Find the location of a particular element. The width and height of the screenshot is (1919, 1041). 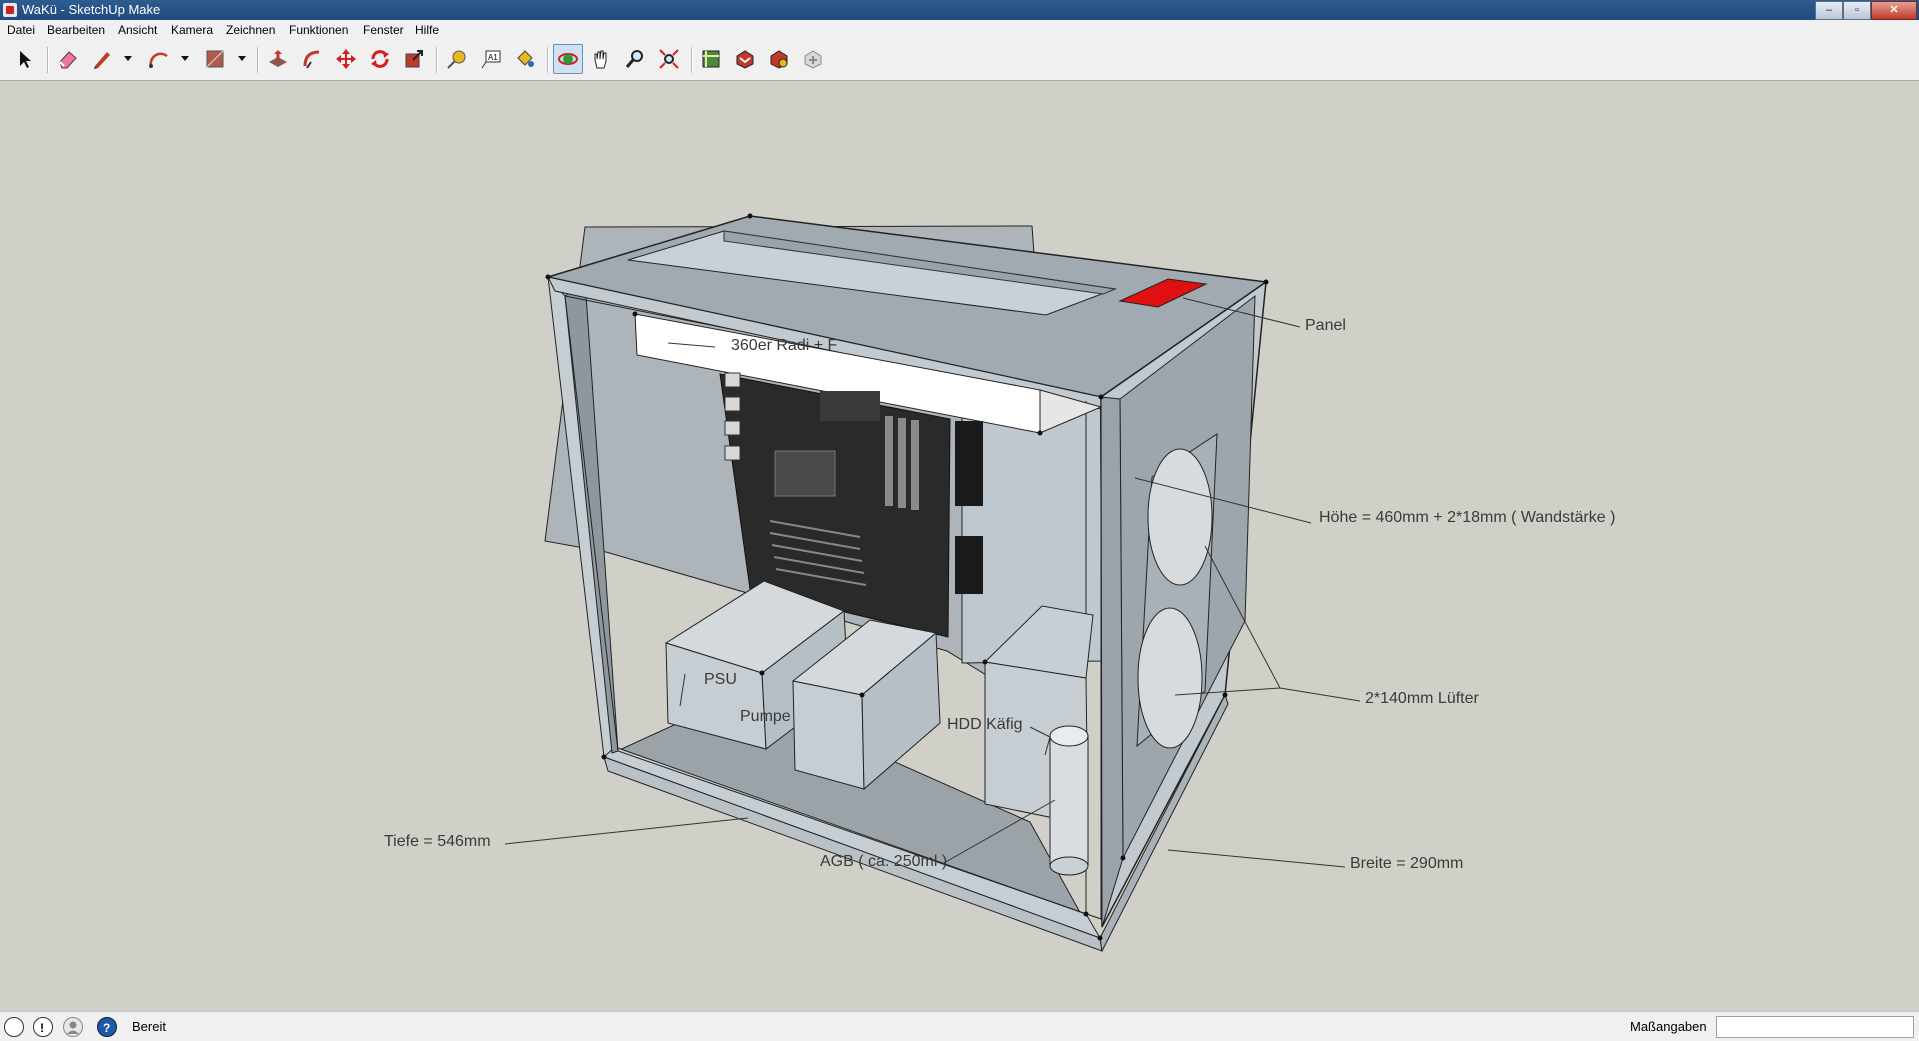

get-models-icon is located at coordinates (745, 59).